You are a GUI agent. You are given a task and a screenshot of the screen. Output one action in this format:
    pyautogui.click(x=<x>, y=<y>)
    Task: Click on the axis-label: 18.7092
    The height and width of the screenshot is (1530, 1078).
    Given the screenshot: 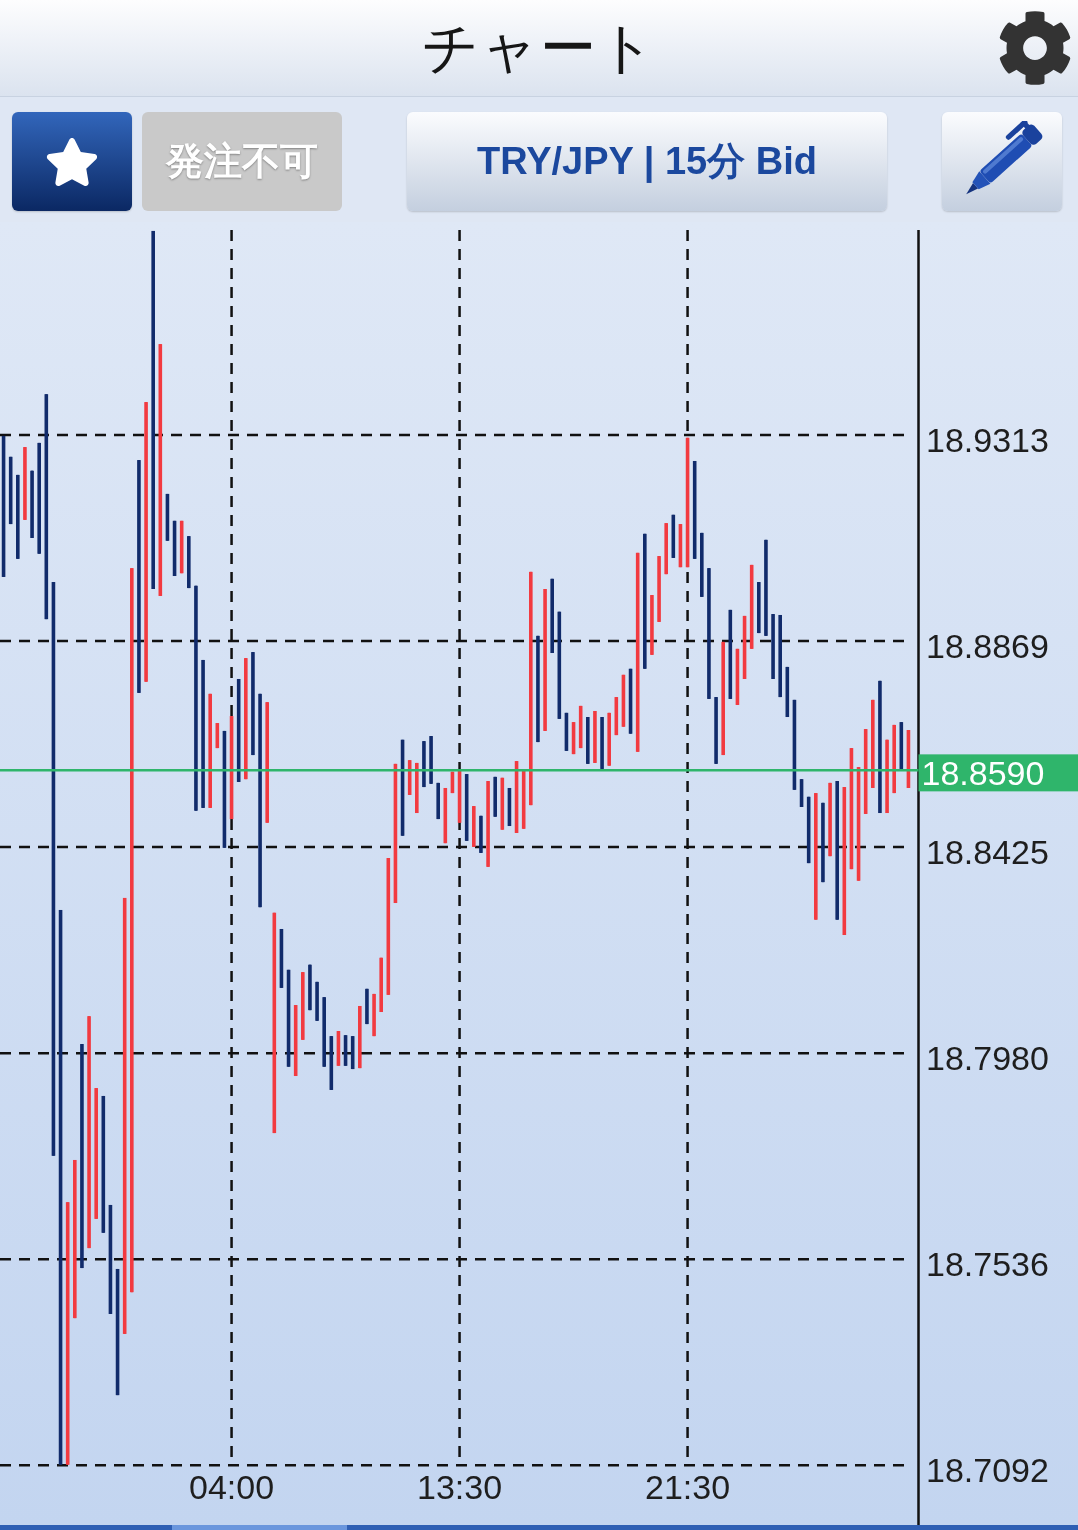 What is the action you would take?
    pyautogui.click(x=987, y=1470)
    